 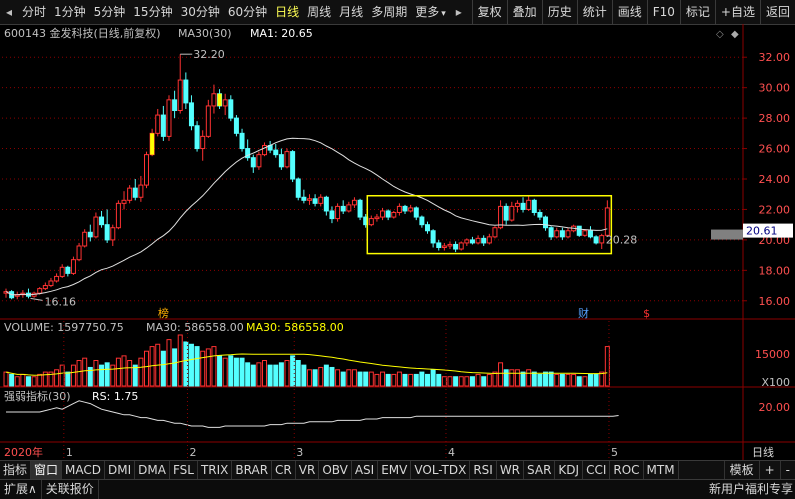 What do you see at coordinates (594, 12) in the screenshot?
I see `action-tab-3: 统计` at bounding box center [594, 12].